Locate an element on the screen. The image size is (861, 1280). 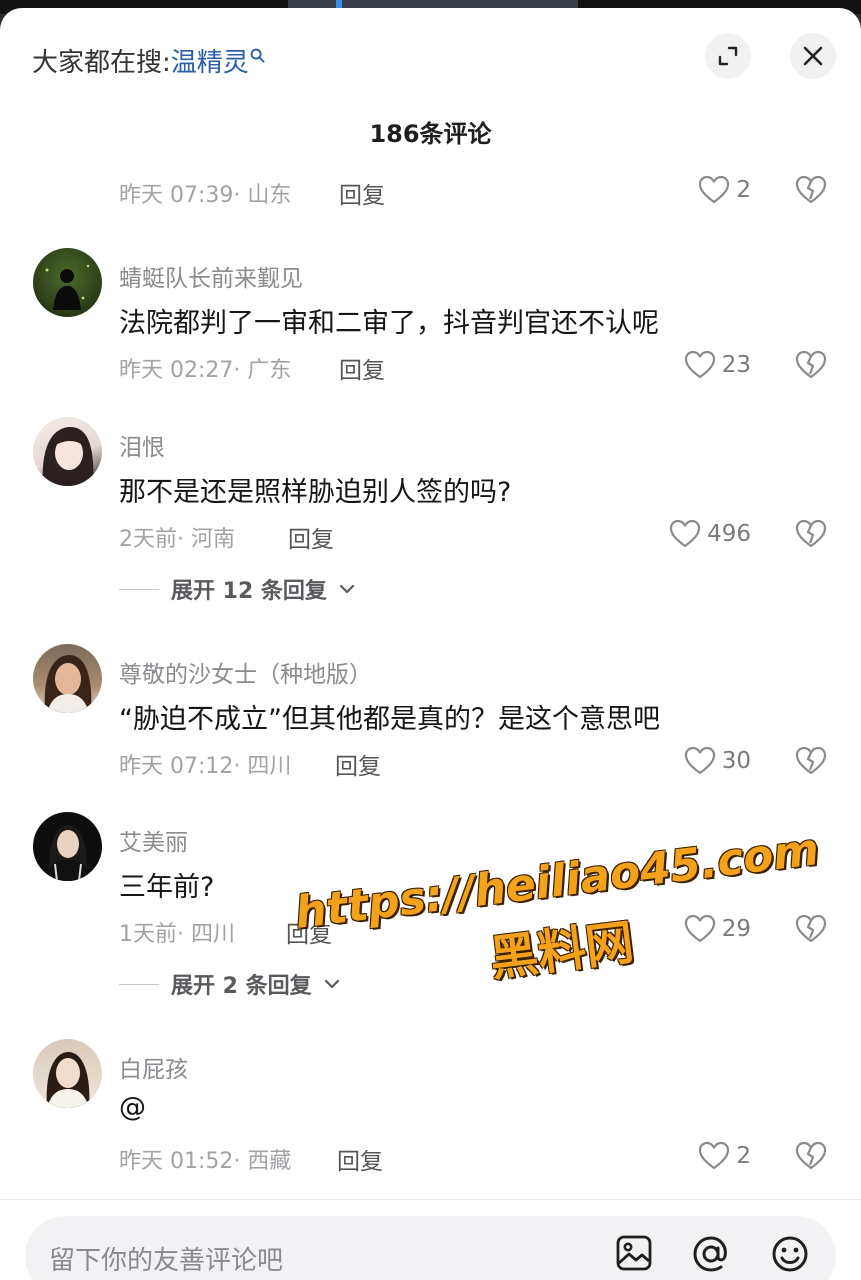
comment-meta: 昨天 07:39· 山东 is located at coordinates (205, 195).